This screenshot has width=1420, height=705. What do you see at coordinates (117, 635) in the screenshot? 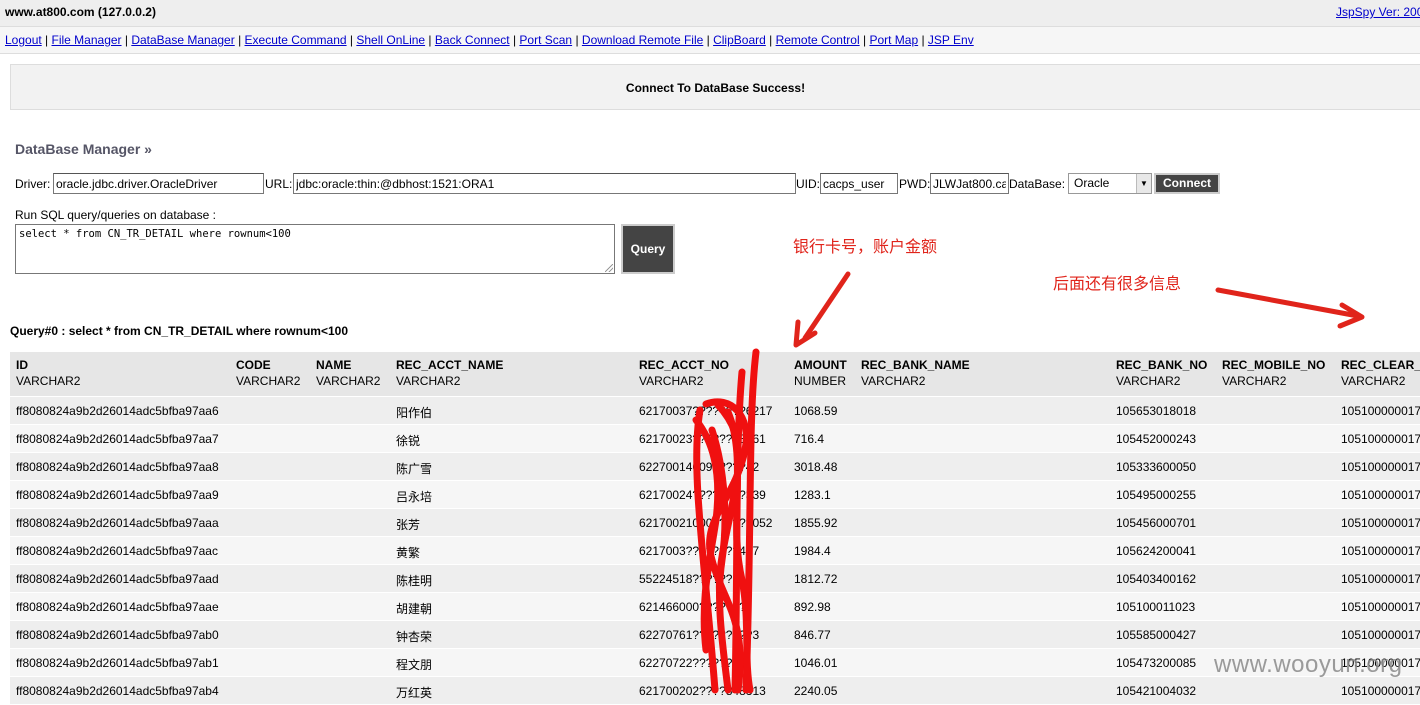
I see `cell-id: ff8080824a9b2d26014adc5bfba97ab0` at bounding box center [117, 635].